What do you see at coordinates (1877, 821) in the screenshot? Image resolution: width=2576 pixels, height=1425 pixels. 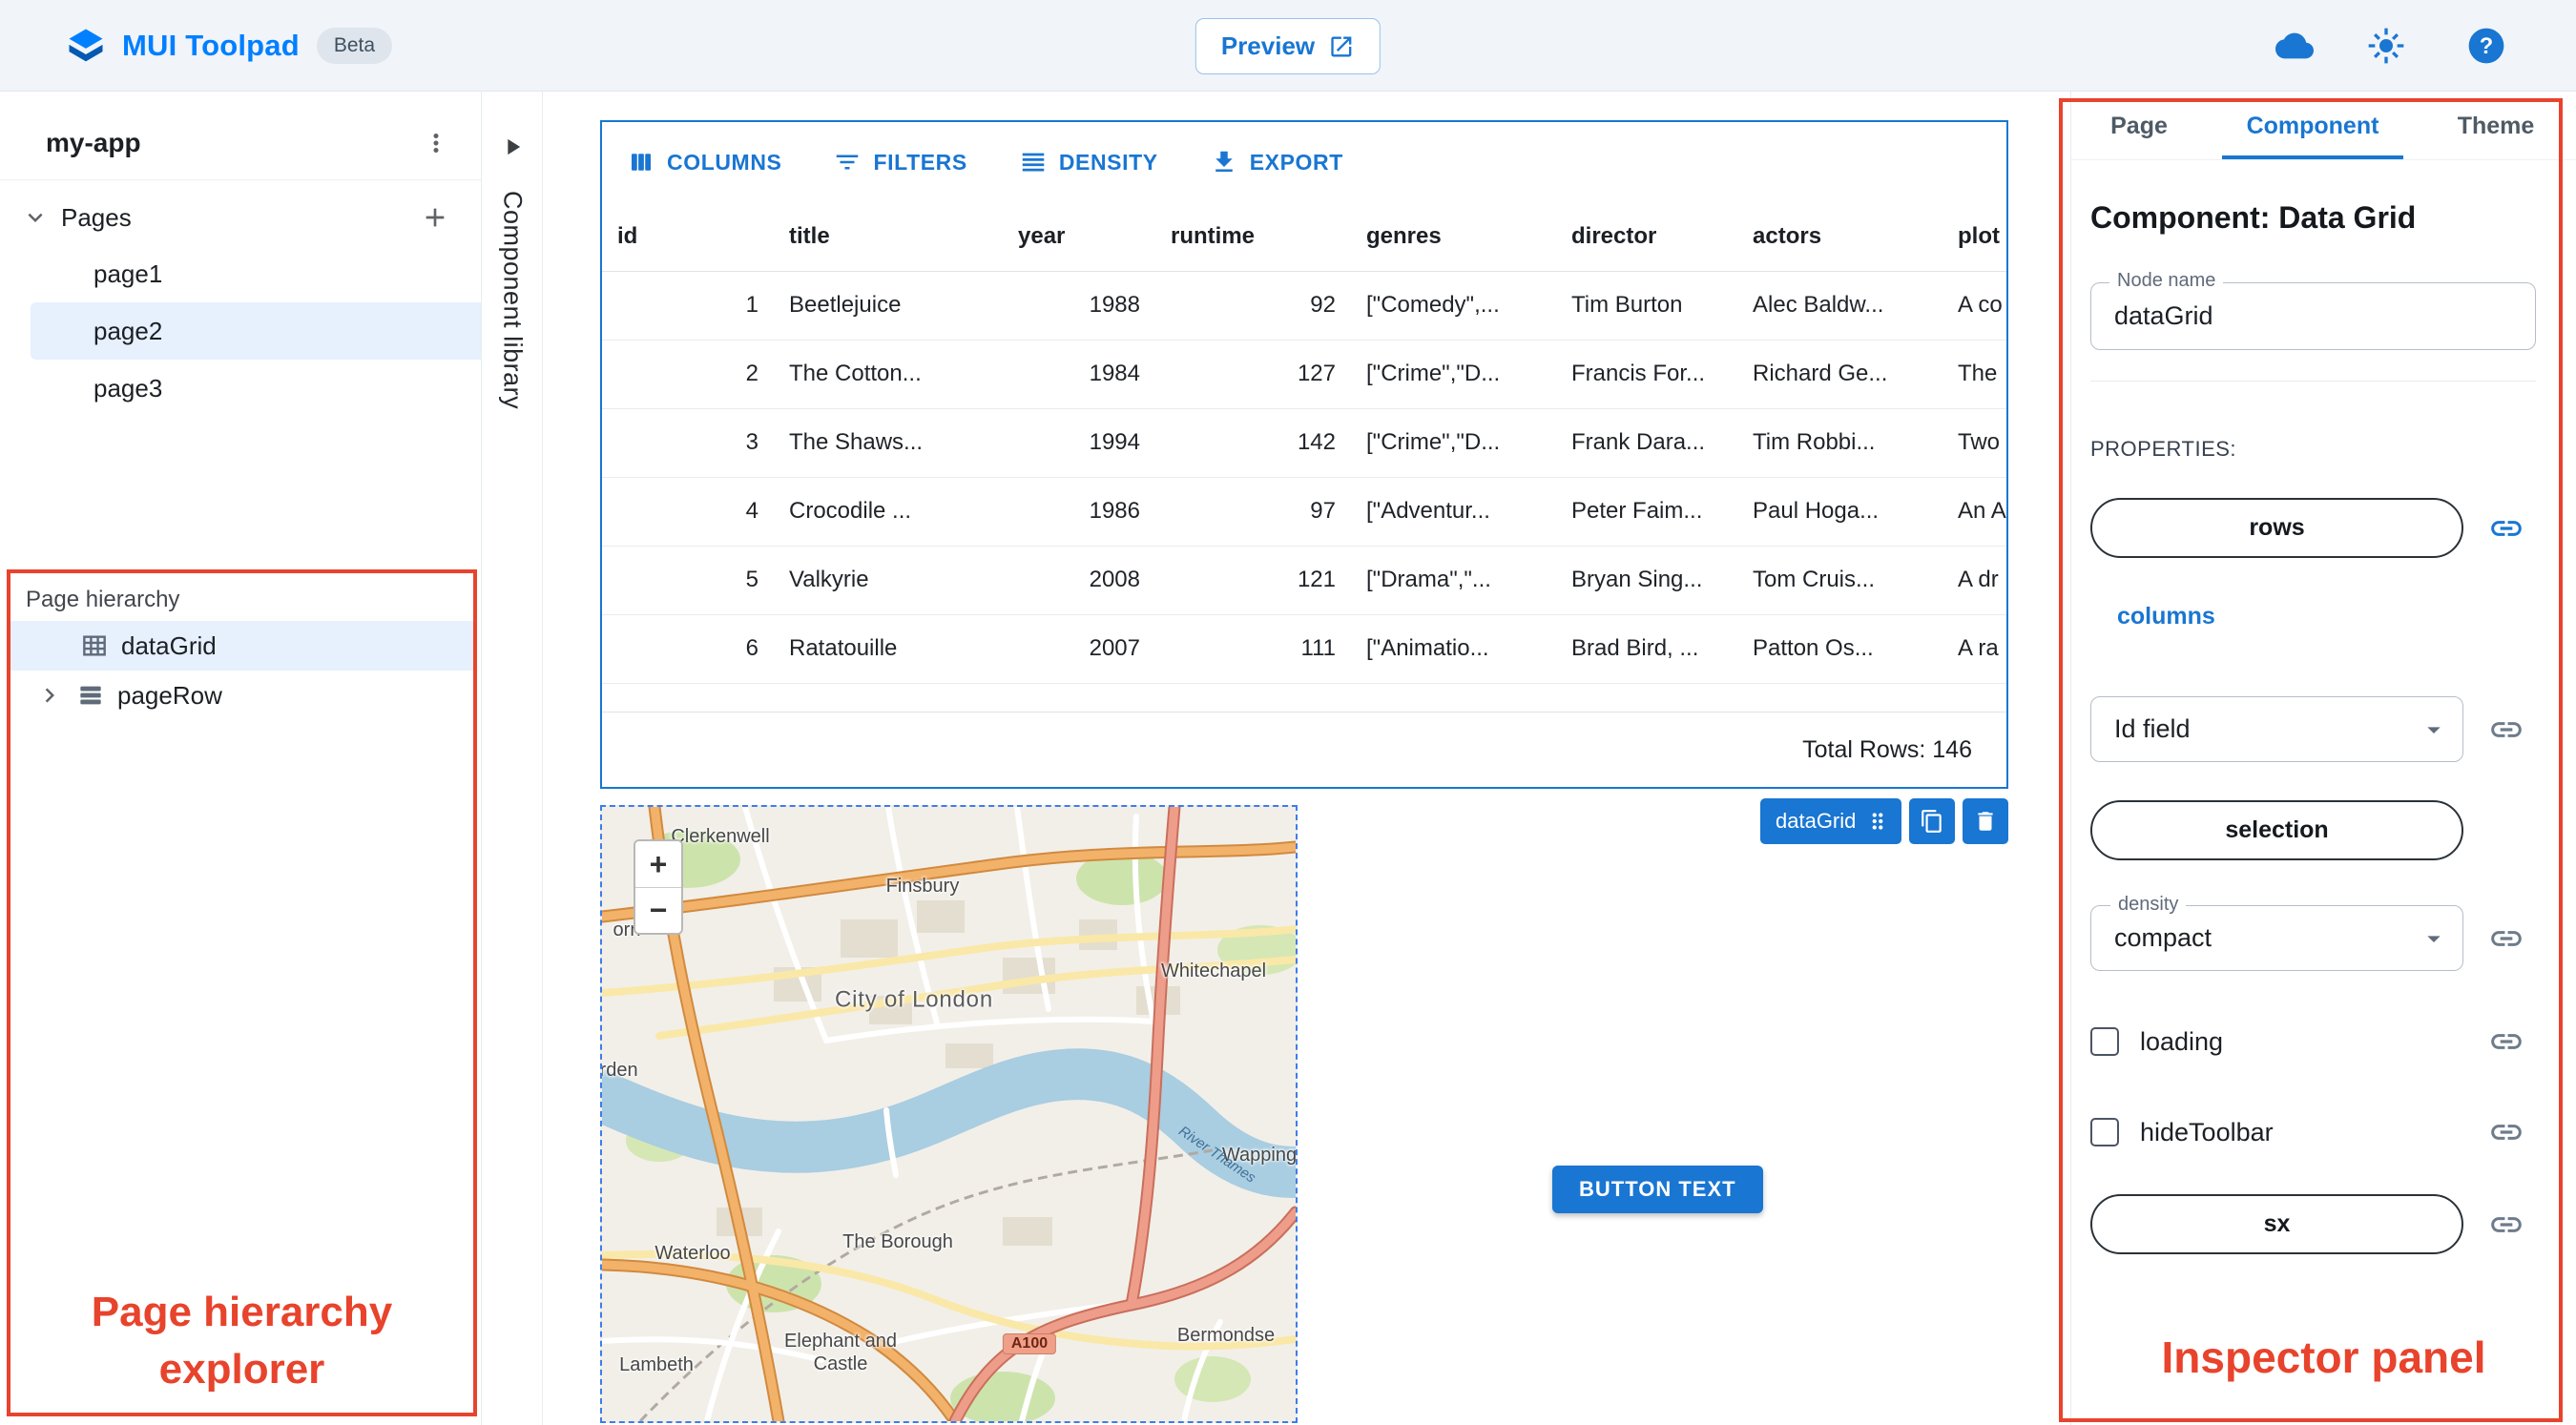 I see `drag-handle-icon` at bounding box center [1877, 821].